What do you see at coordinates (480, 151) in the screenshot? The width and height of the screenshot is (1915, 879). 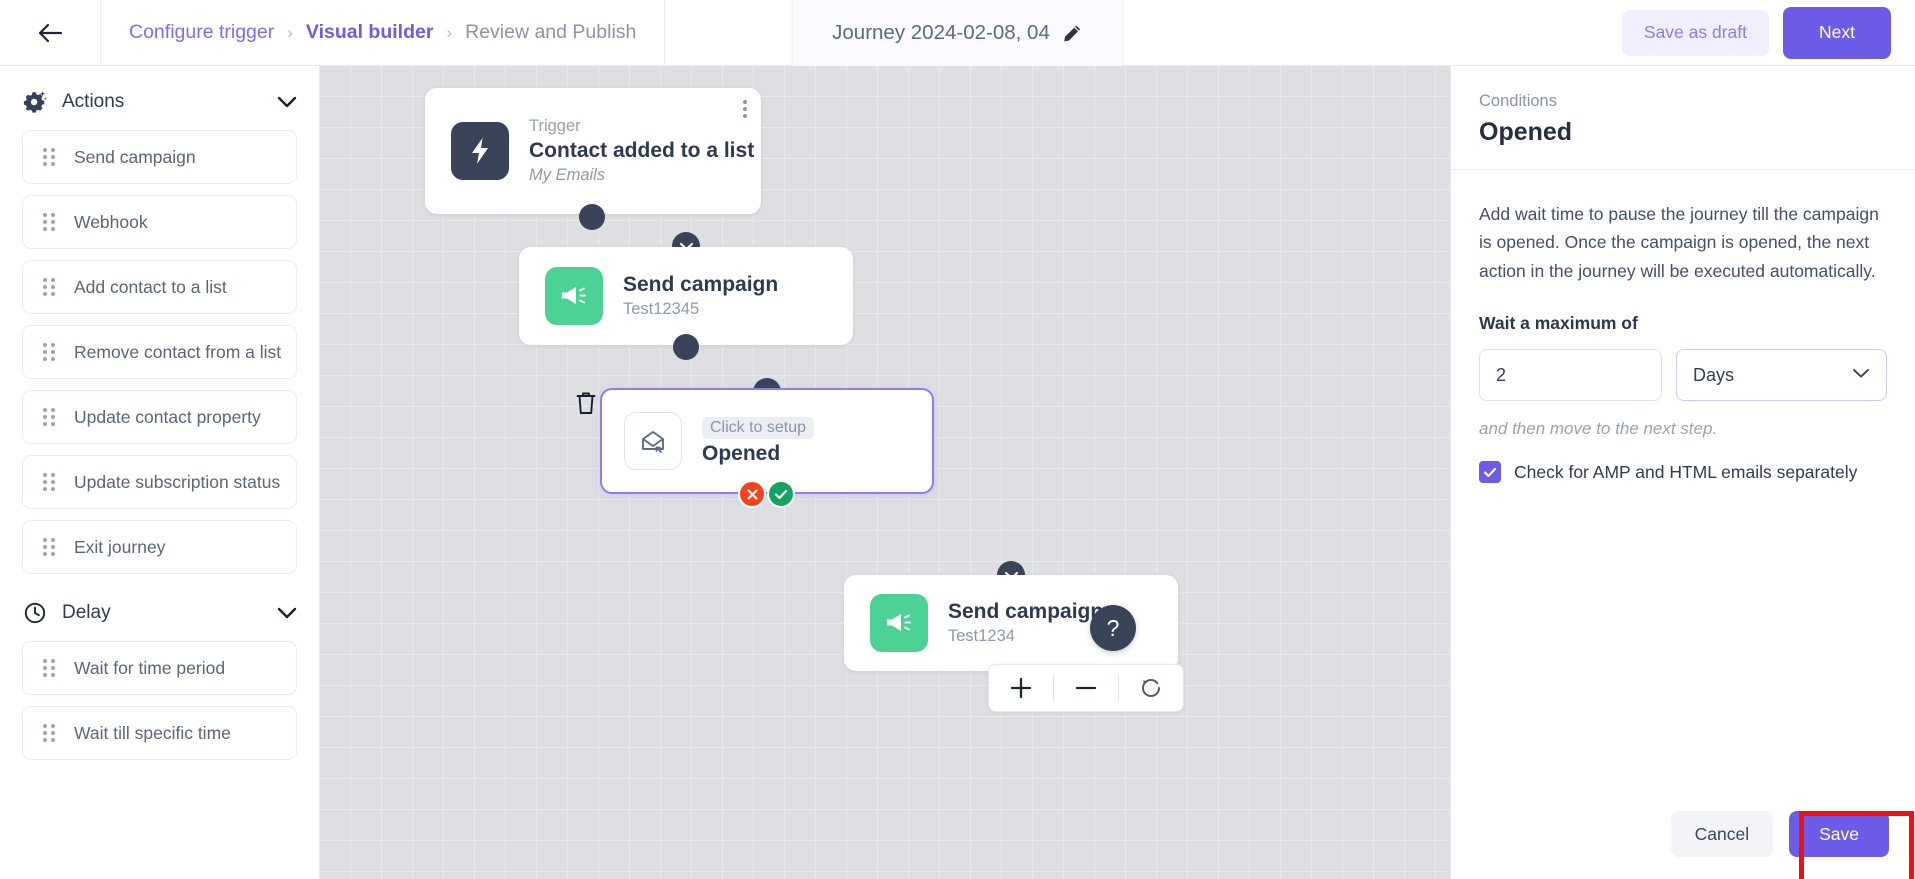 I see `lightning-bolt-icon` at bounding box center [480, 151].